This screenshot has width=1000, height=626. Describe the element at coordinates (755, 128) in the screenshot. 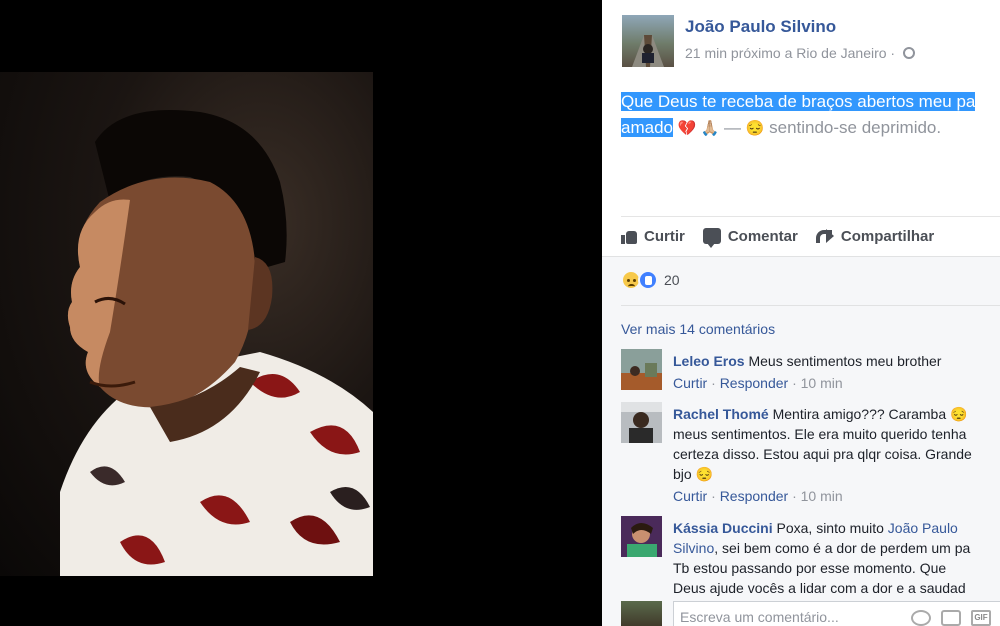

I see `feeling-emoji: 😔` at that location.